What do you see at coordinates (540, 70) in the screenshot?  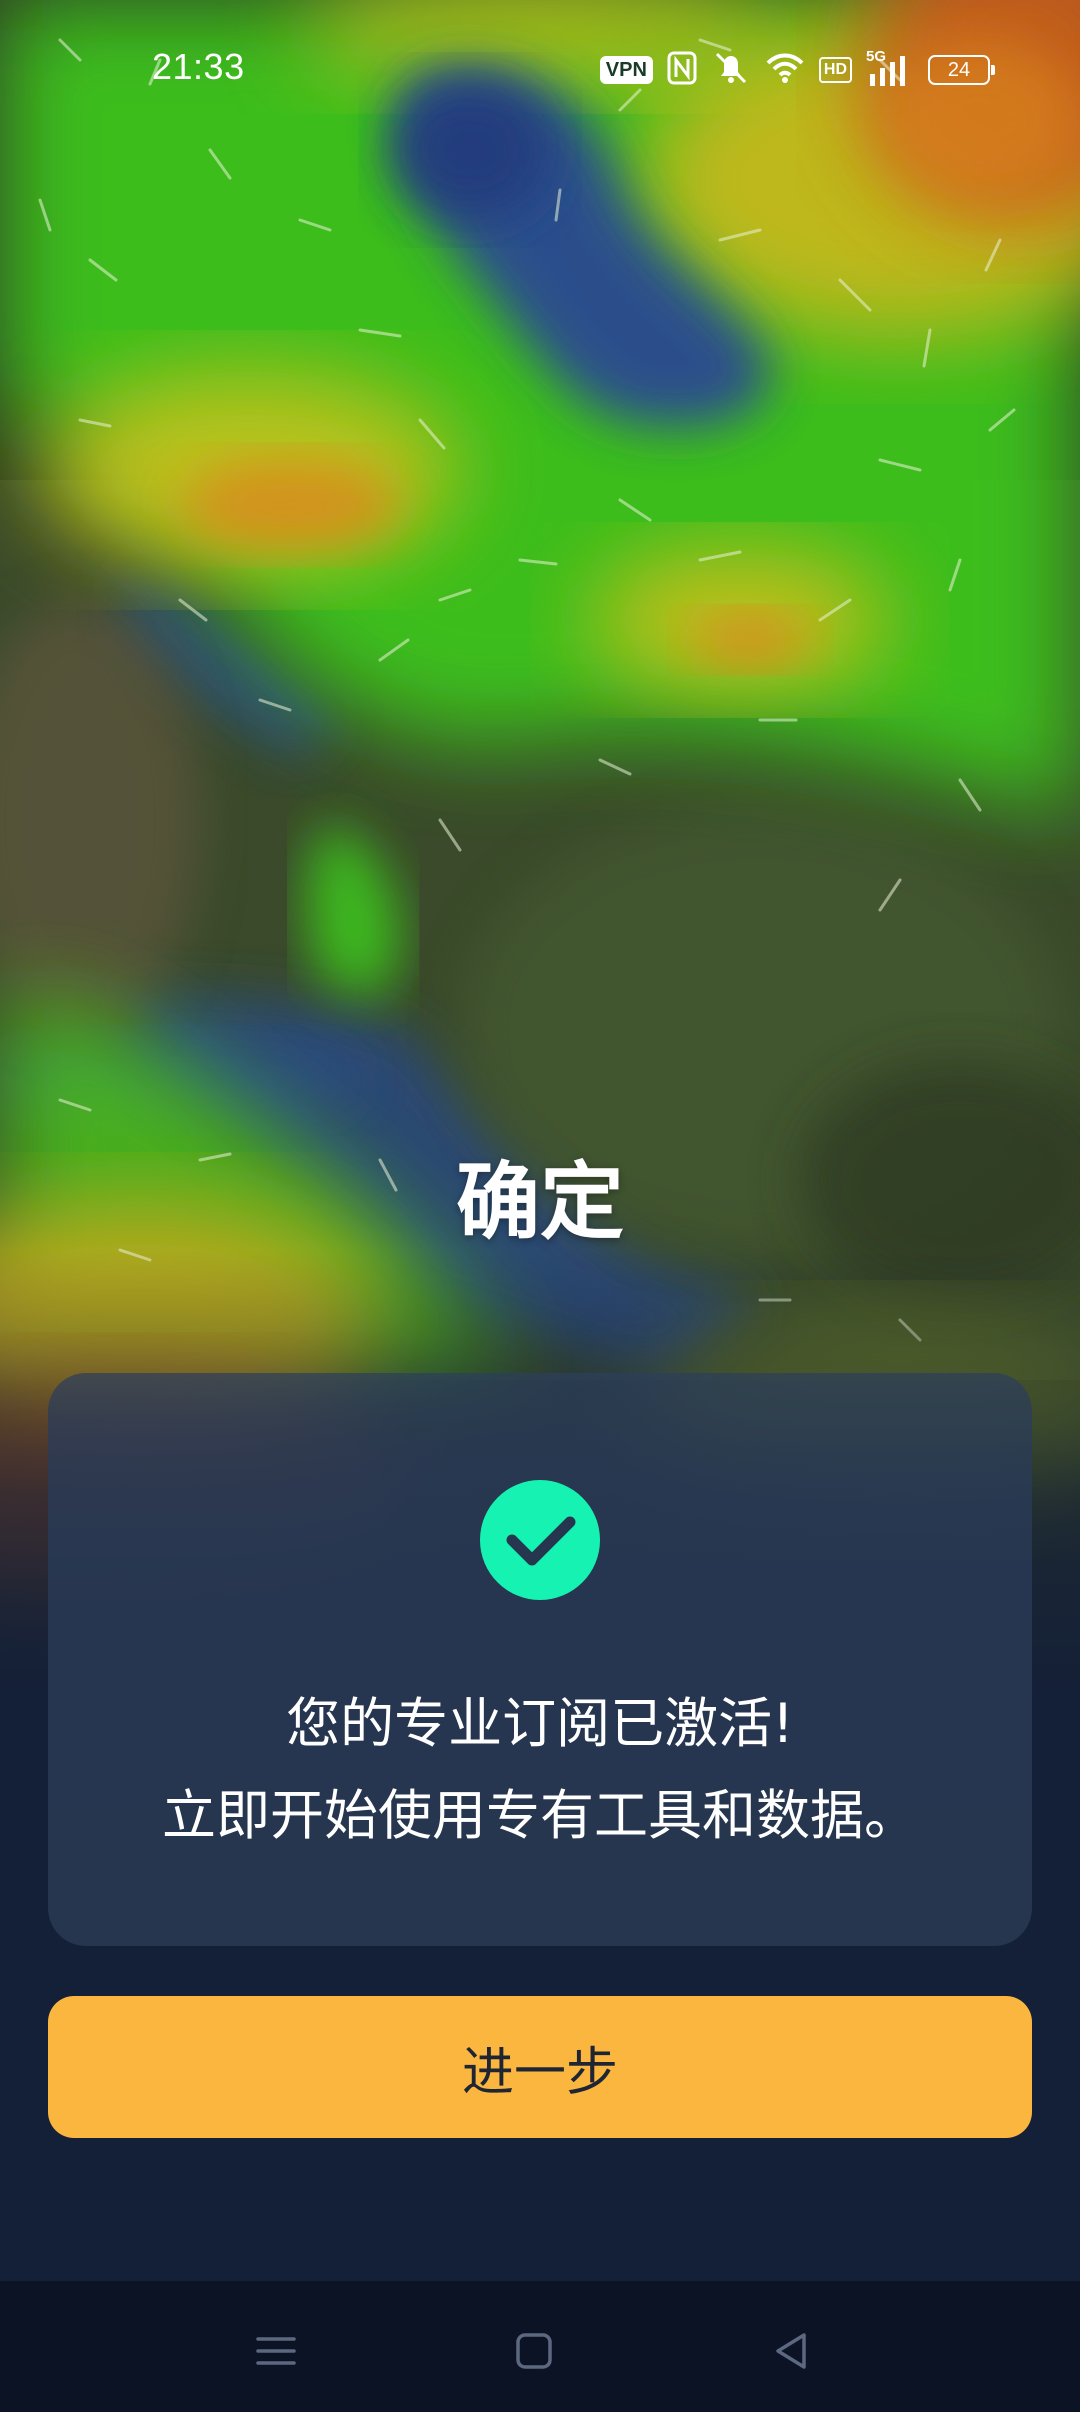 I see `status-bar: 21:33 VPN HD 5G 24` at bounding box center [540, 70].